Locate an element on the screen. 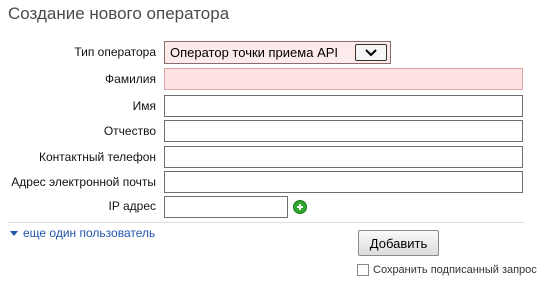  add-another-user-link: еще один пользователь is located at coordinates (82, 233).